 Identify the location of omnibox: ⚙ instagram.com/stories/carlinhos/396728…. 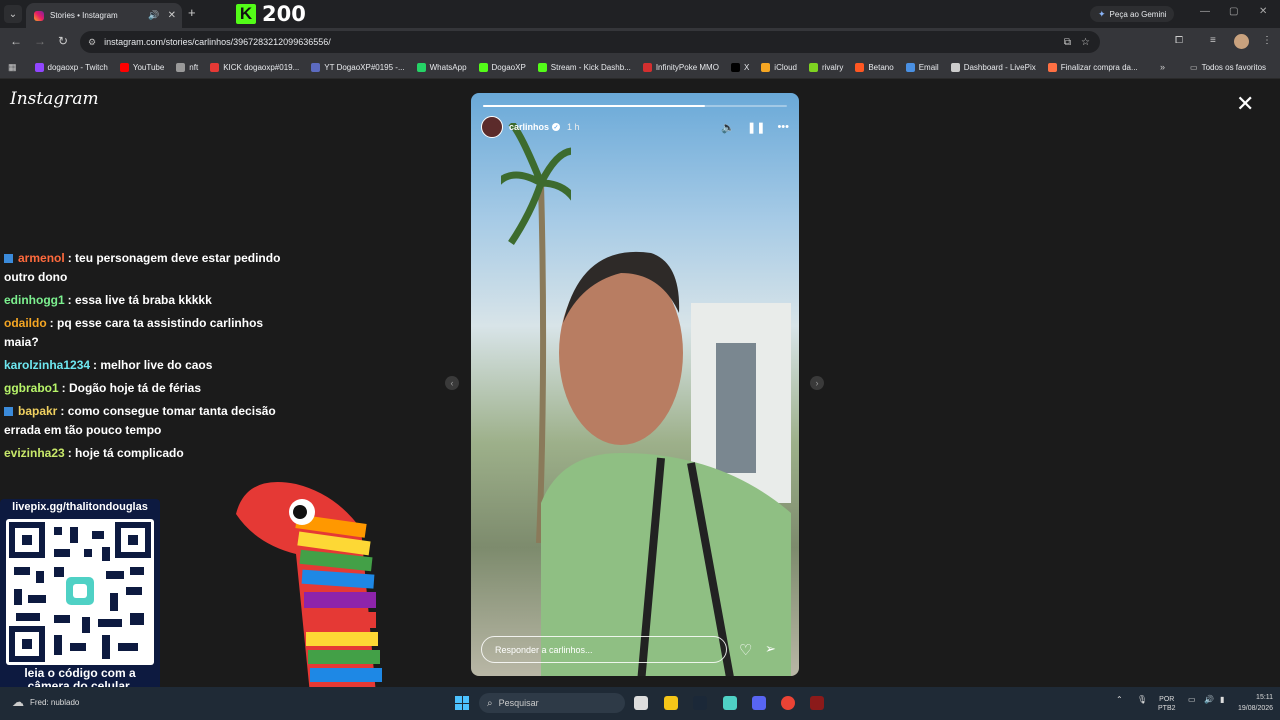
(590, 42).